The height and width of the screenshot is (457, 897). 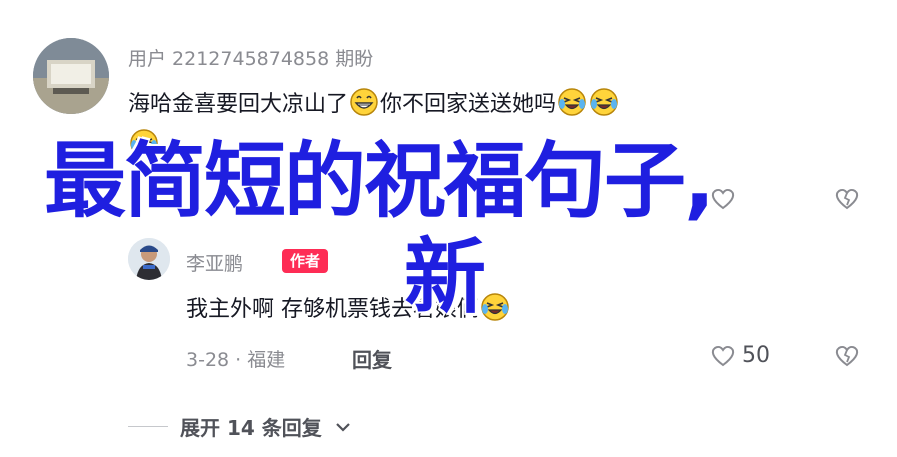 I want to click on overlay-headline-line2: 新, so click(x=445, y=277).